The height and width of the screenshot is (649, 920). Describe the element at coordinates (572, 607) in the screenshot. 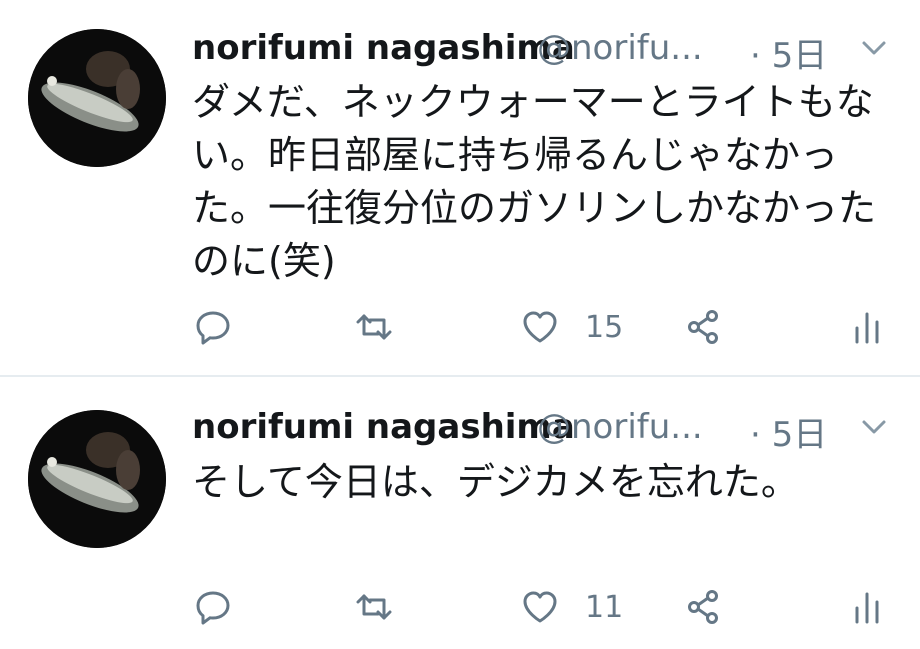

I see `like-button: 11` at that location.